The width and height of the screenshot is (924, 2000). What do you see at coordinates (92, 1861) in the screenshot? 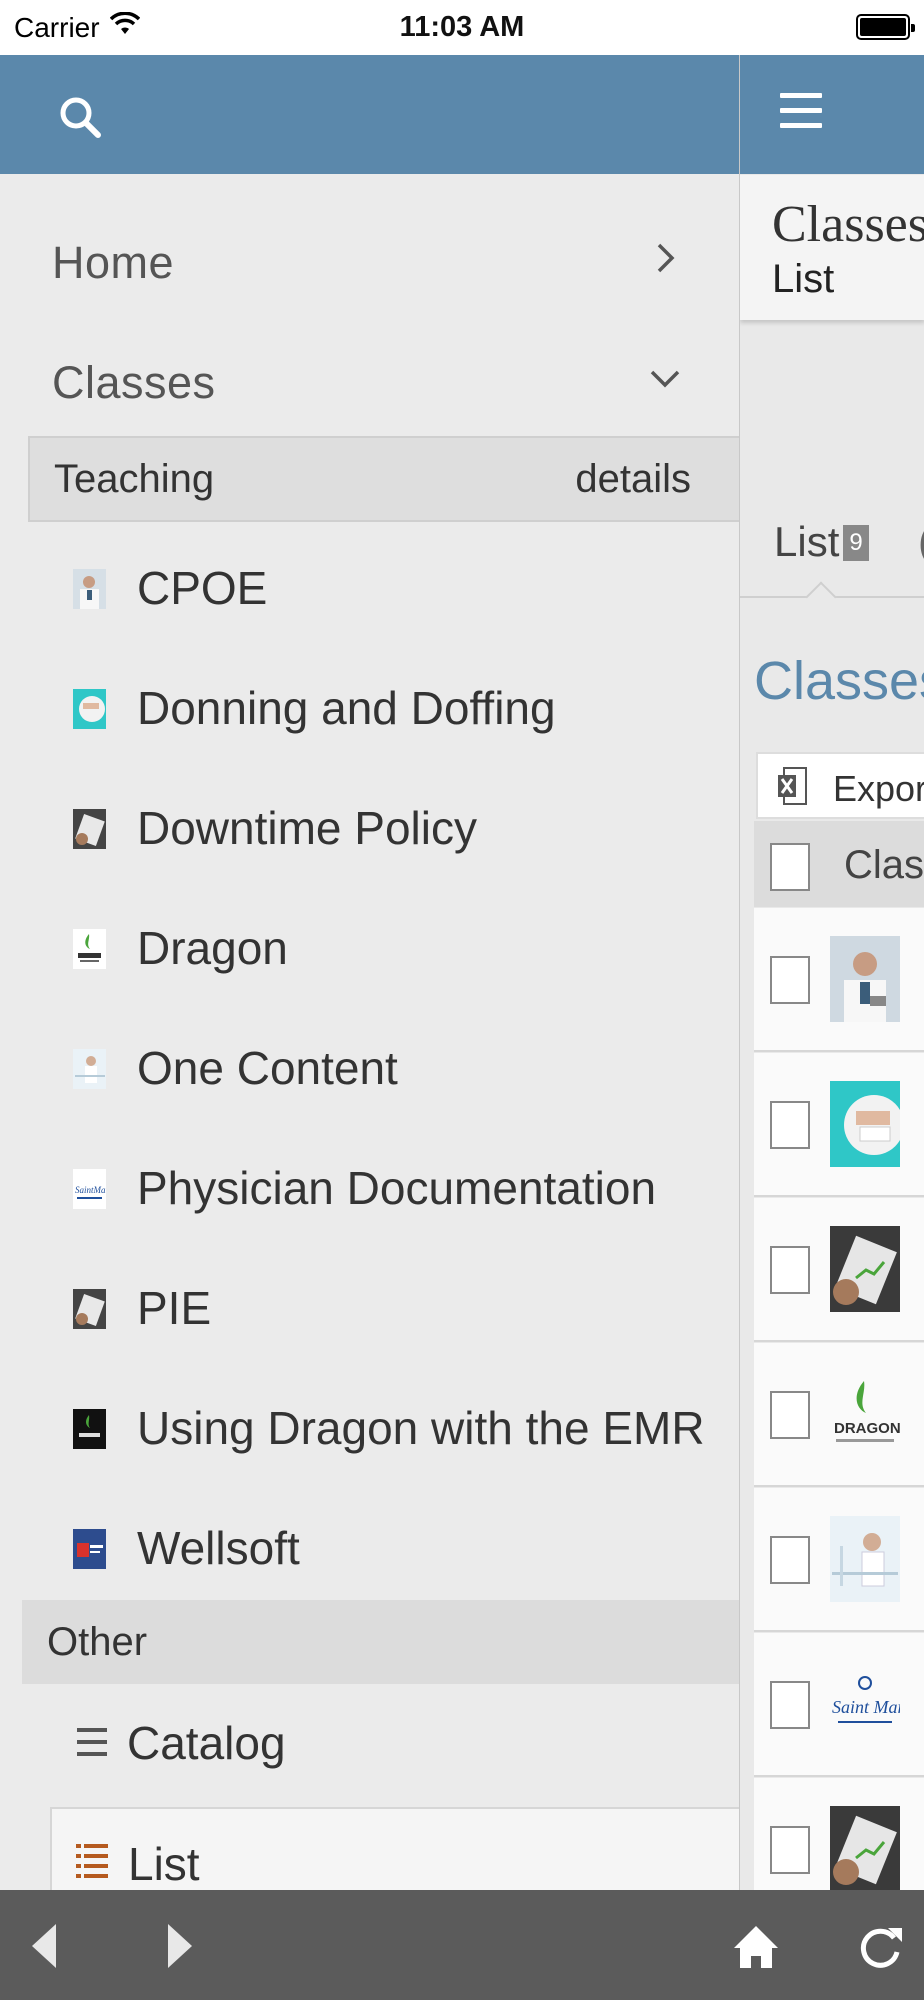
I see `bulleted-list-icon` at bounding box center [92, 1861].